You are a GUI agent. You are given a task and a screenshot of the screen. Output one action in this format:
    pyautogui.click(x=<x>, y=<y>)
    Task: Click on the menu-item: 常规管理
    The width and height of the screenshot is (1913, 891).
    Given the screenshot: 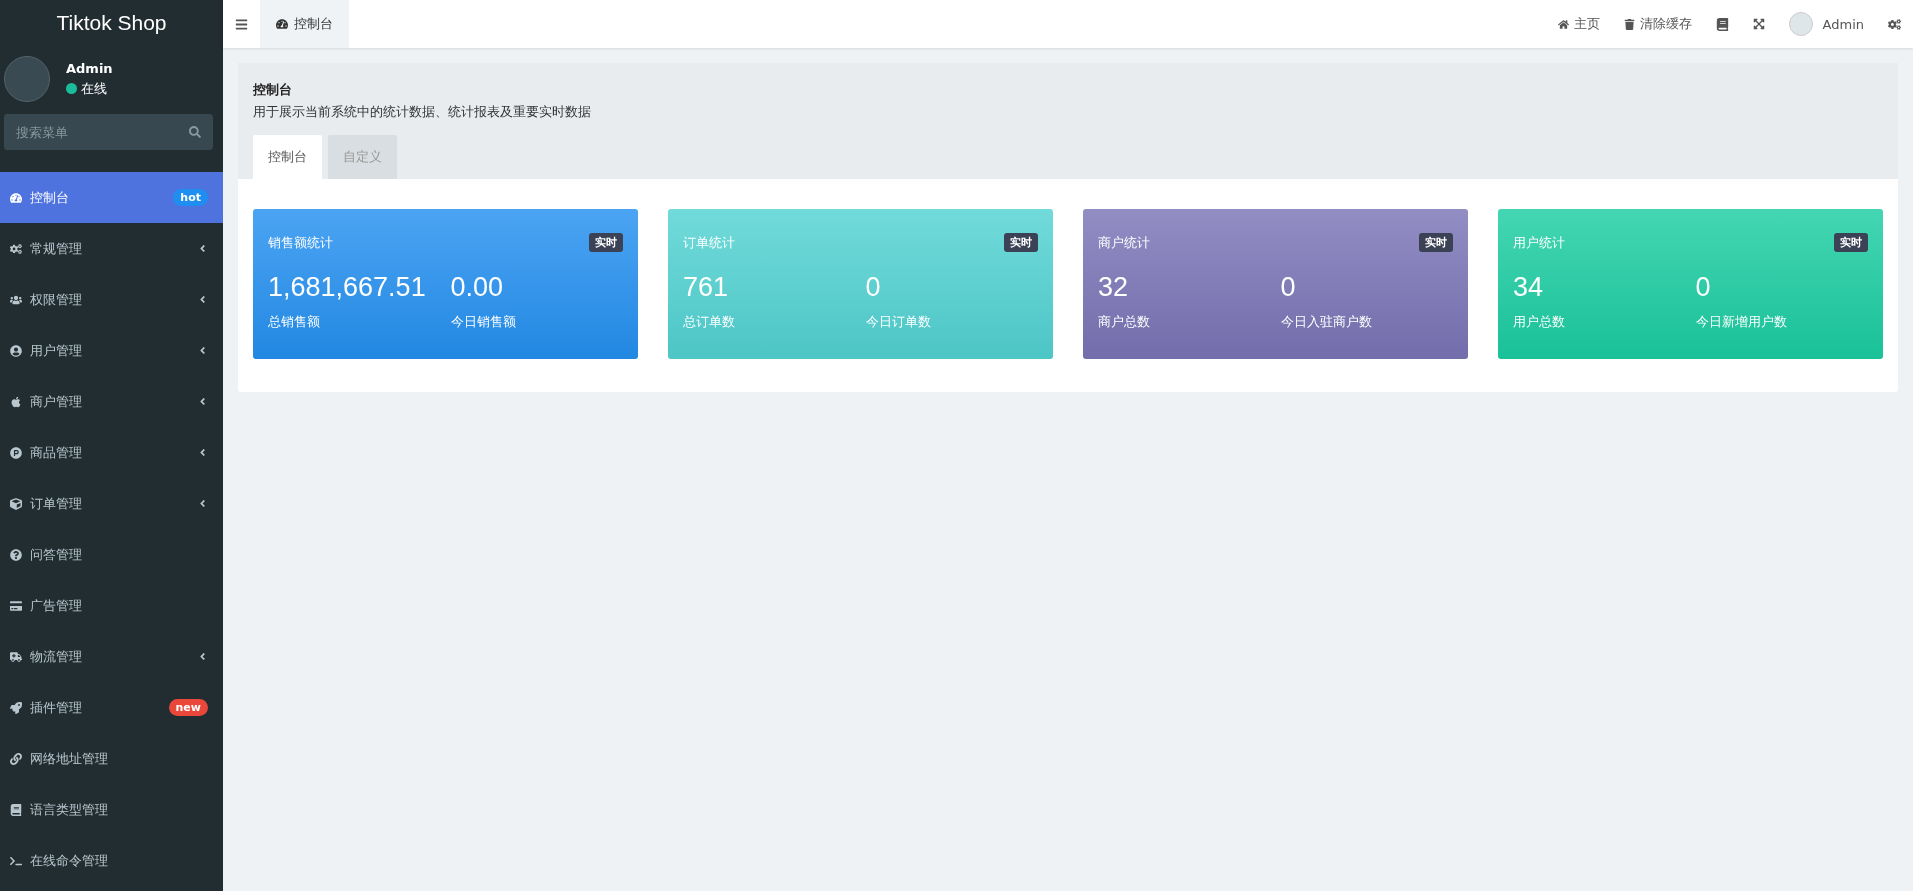 What is the action you would take?
    pyautogui.click(x=111, y=248)
    